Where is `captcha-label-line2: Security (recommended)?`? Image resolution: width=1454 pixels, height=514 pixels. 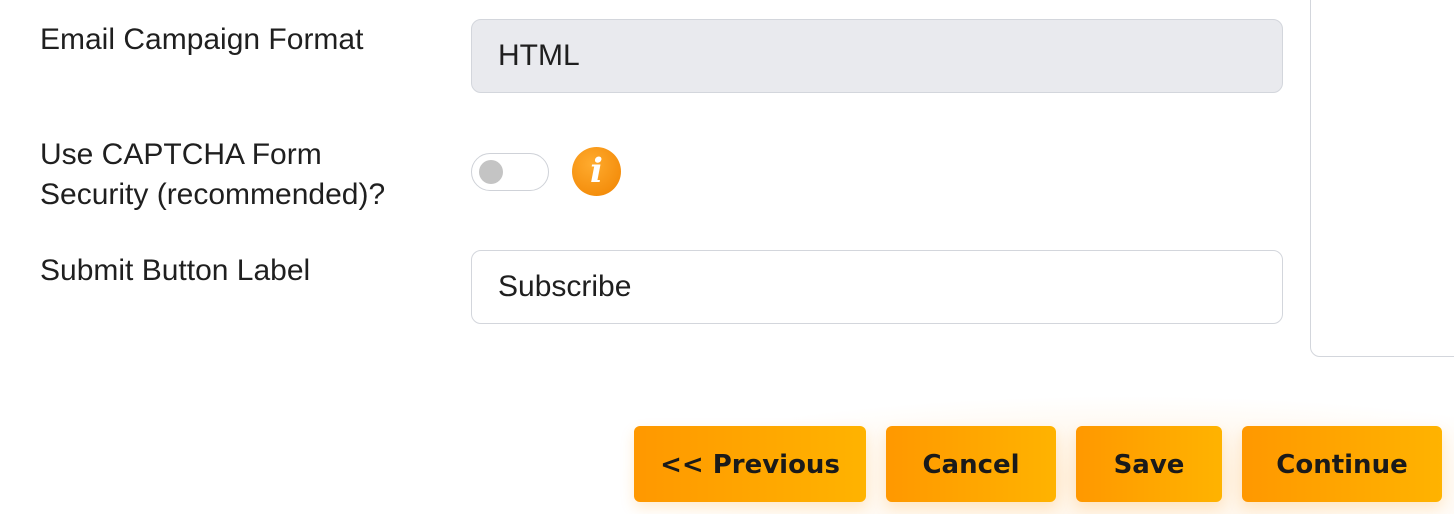
captcha-label-line2: Security (recommended)? is located at coordinates (213, 194).